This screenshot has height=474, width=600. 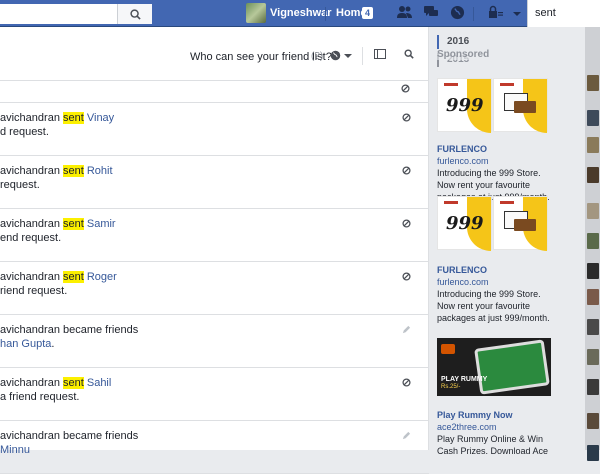 I want to click on sponsored-label: Sponsored, so click(x=463, y=54).